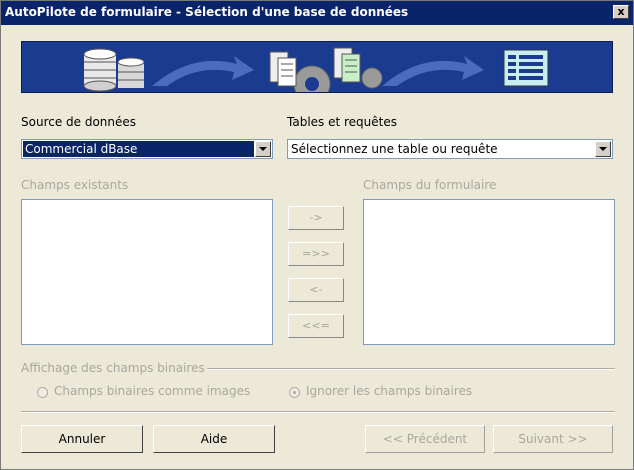  Describe the element at coordinates (394, 149) in the screenshot. I see `tables-value: Sélectionnez une table ou requête` at that location.